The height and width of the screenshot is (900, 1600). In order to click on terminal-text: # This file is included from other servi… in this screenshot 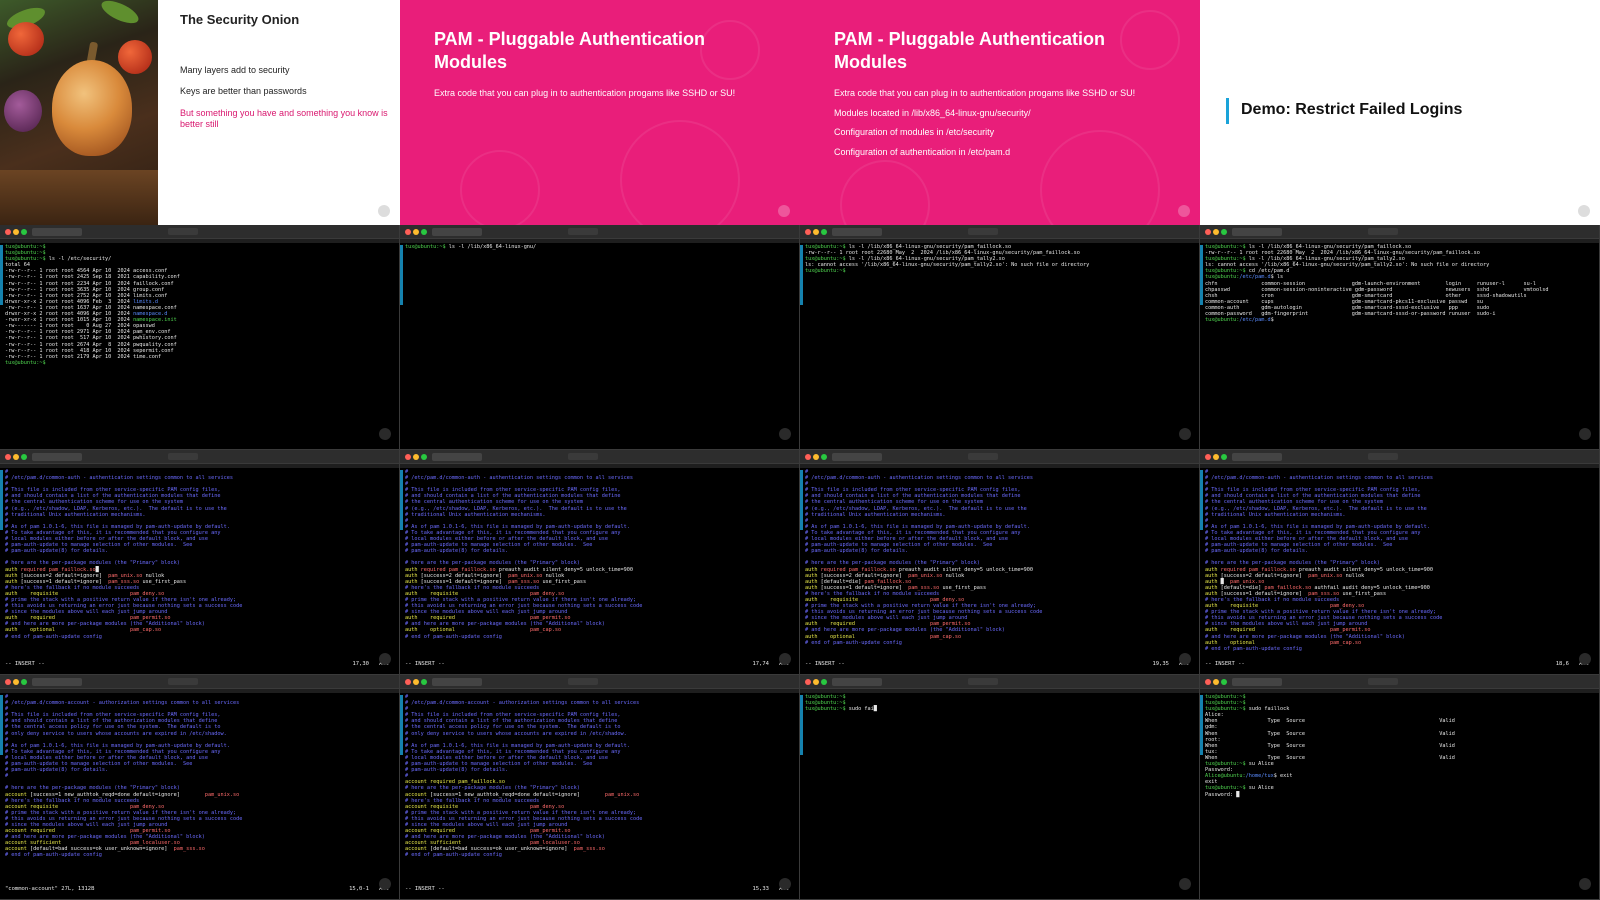, I will do `click(513, 490)`.